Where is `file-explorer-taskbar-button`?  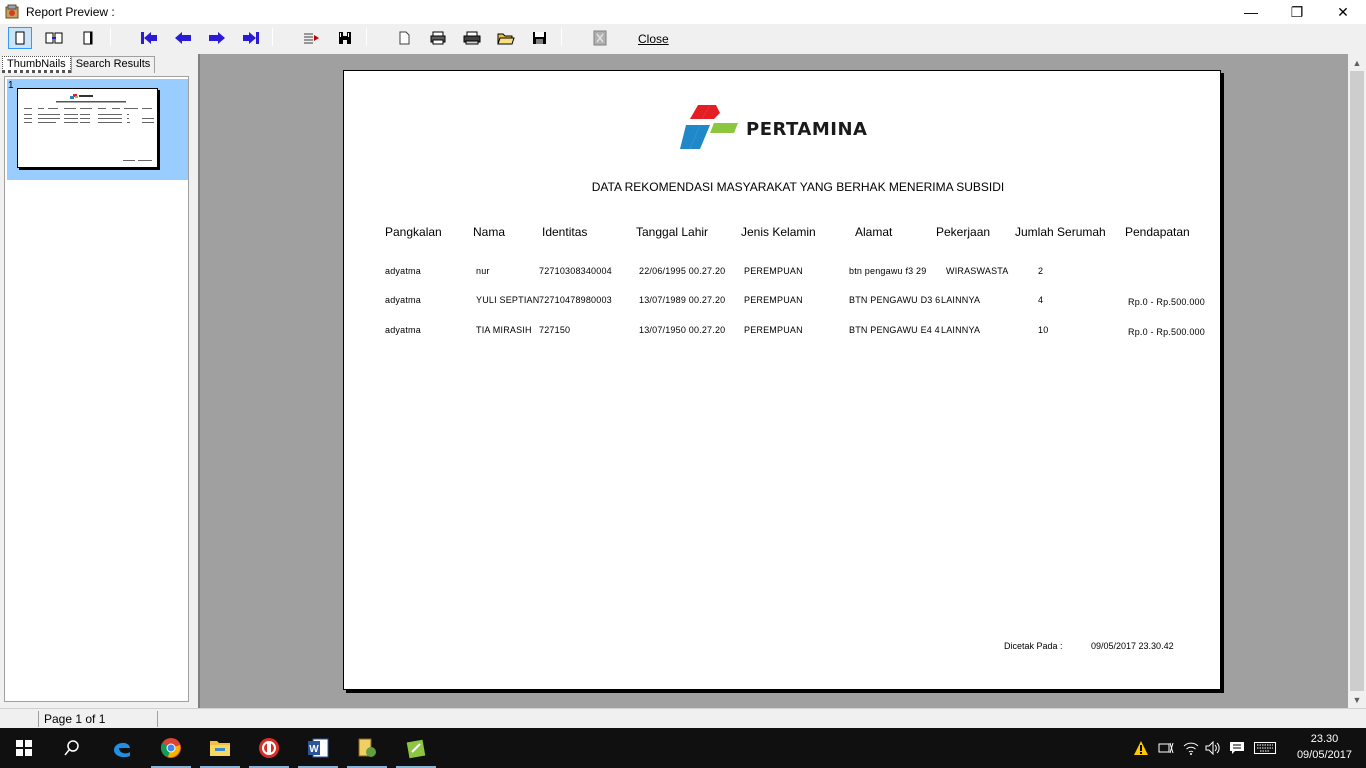
file-explorer-taskbar-button is located at coordinates (220, 748).